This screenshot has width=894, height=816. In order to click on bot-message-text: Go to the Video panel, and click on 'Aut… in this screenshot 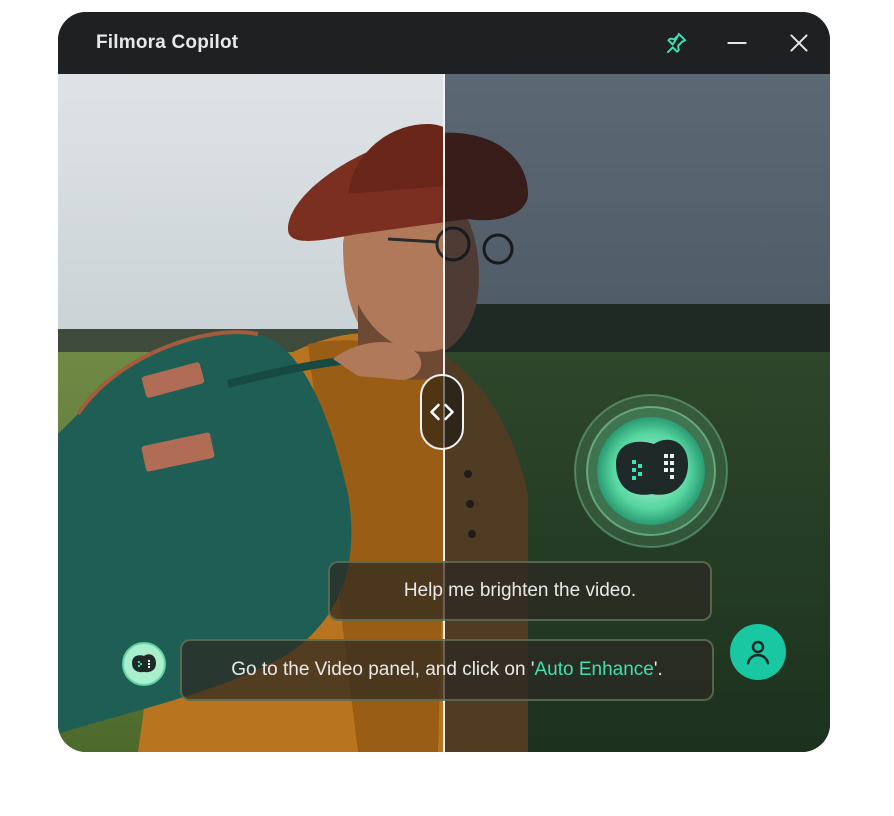, I will do `click(447, 670)`.